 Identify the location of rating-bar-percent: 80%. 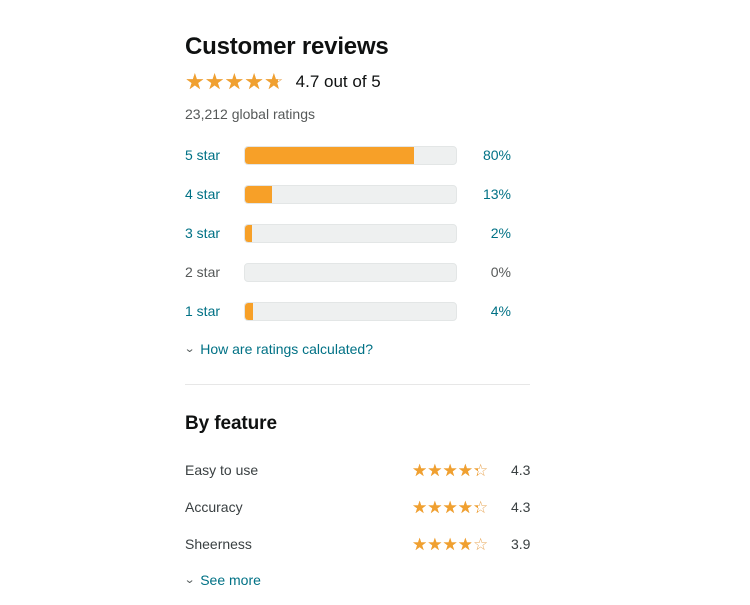
(484, 155).